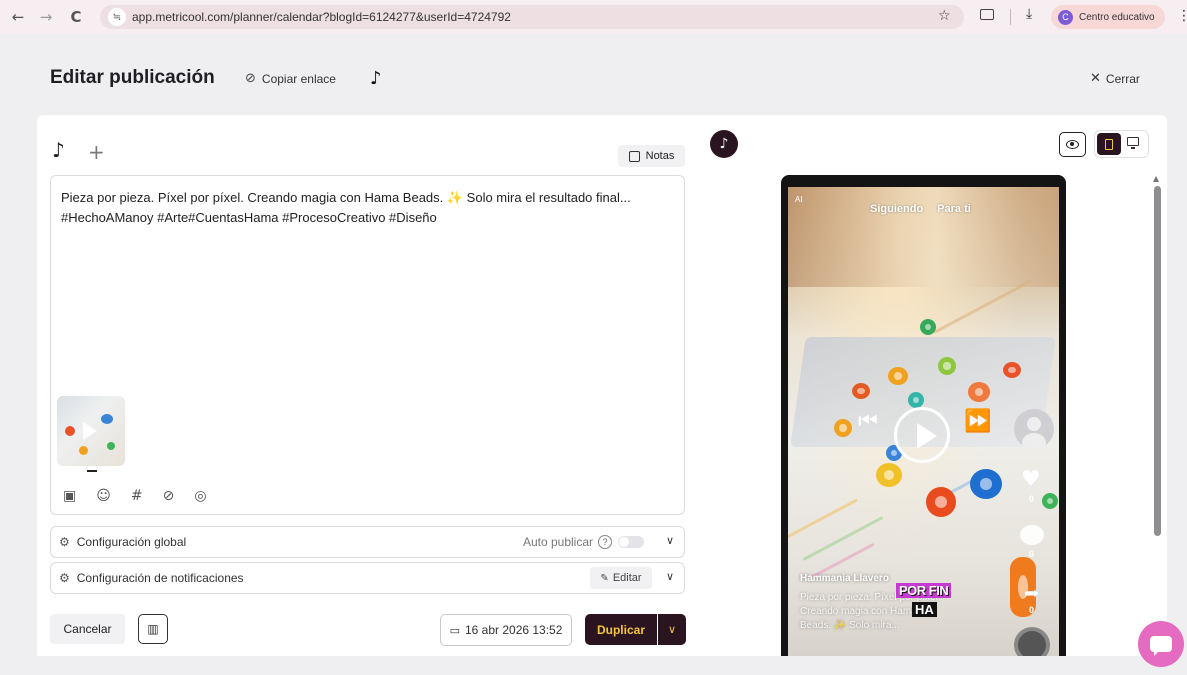 This screenshot has width=1187, height=675. What do you see at coordinates (660, 156) in the screenshot?
I see `notes-label: Notas` at bounding box center [660, 156].